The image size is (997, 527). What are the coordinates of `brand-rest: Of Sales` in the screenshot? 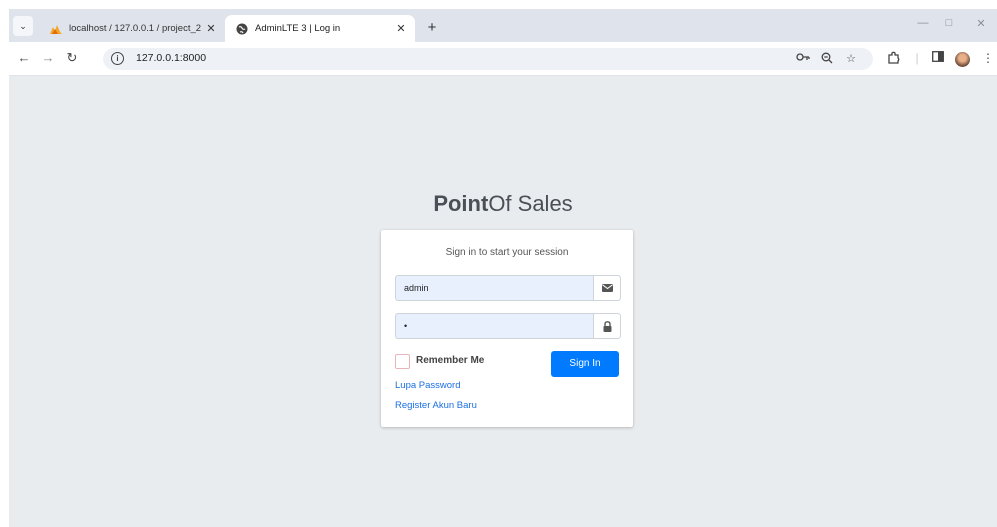 It's located at (530, 203).